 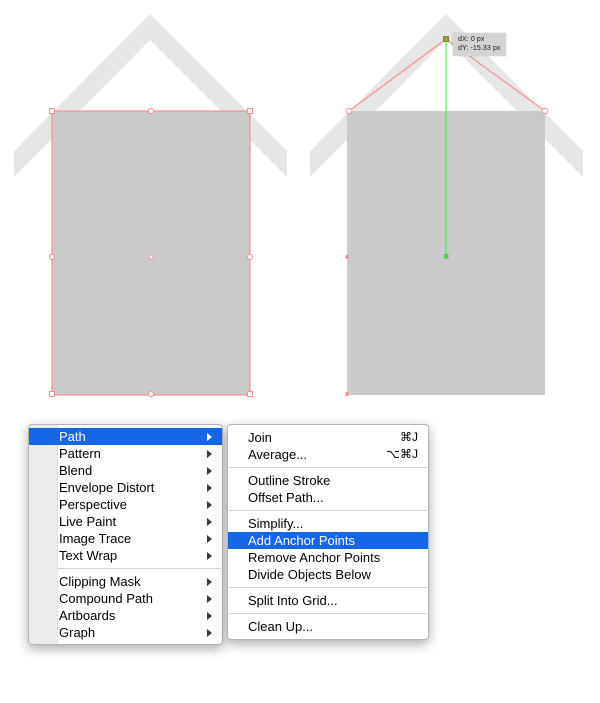 I want to click on menu-item-label: Divide Objects Below, so click(x=309, y=574).